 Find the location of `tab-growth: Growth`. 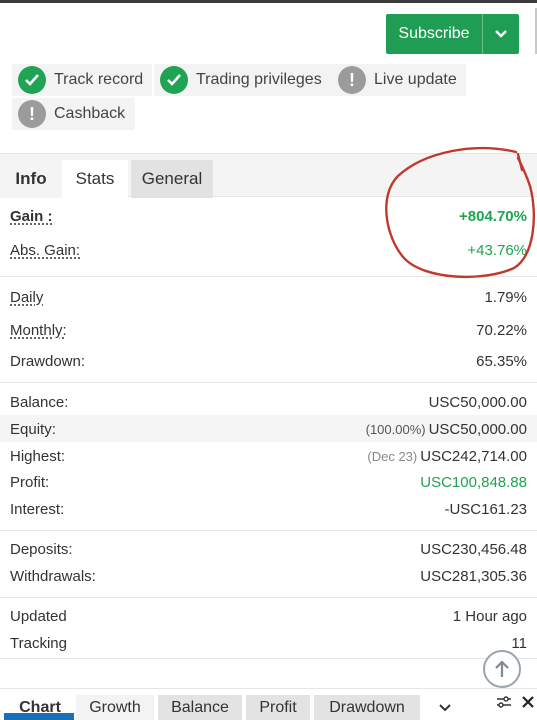

tab-growth: Growth is located at coordinates (115, 707).